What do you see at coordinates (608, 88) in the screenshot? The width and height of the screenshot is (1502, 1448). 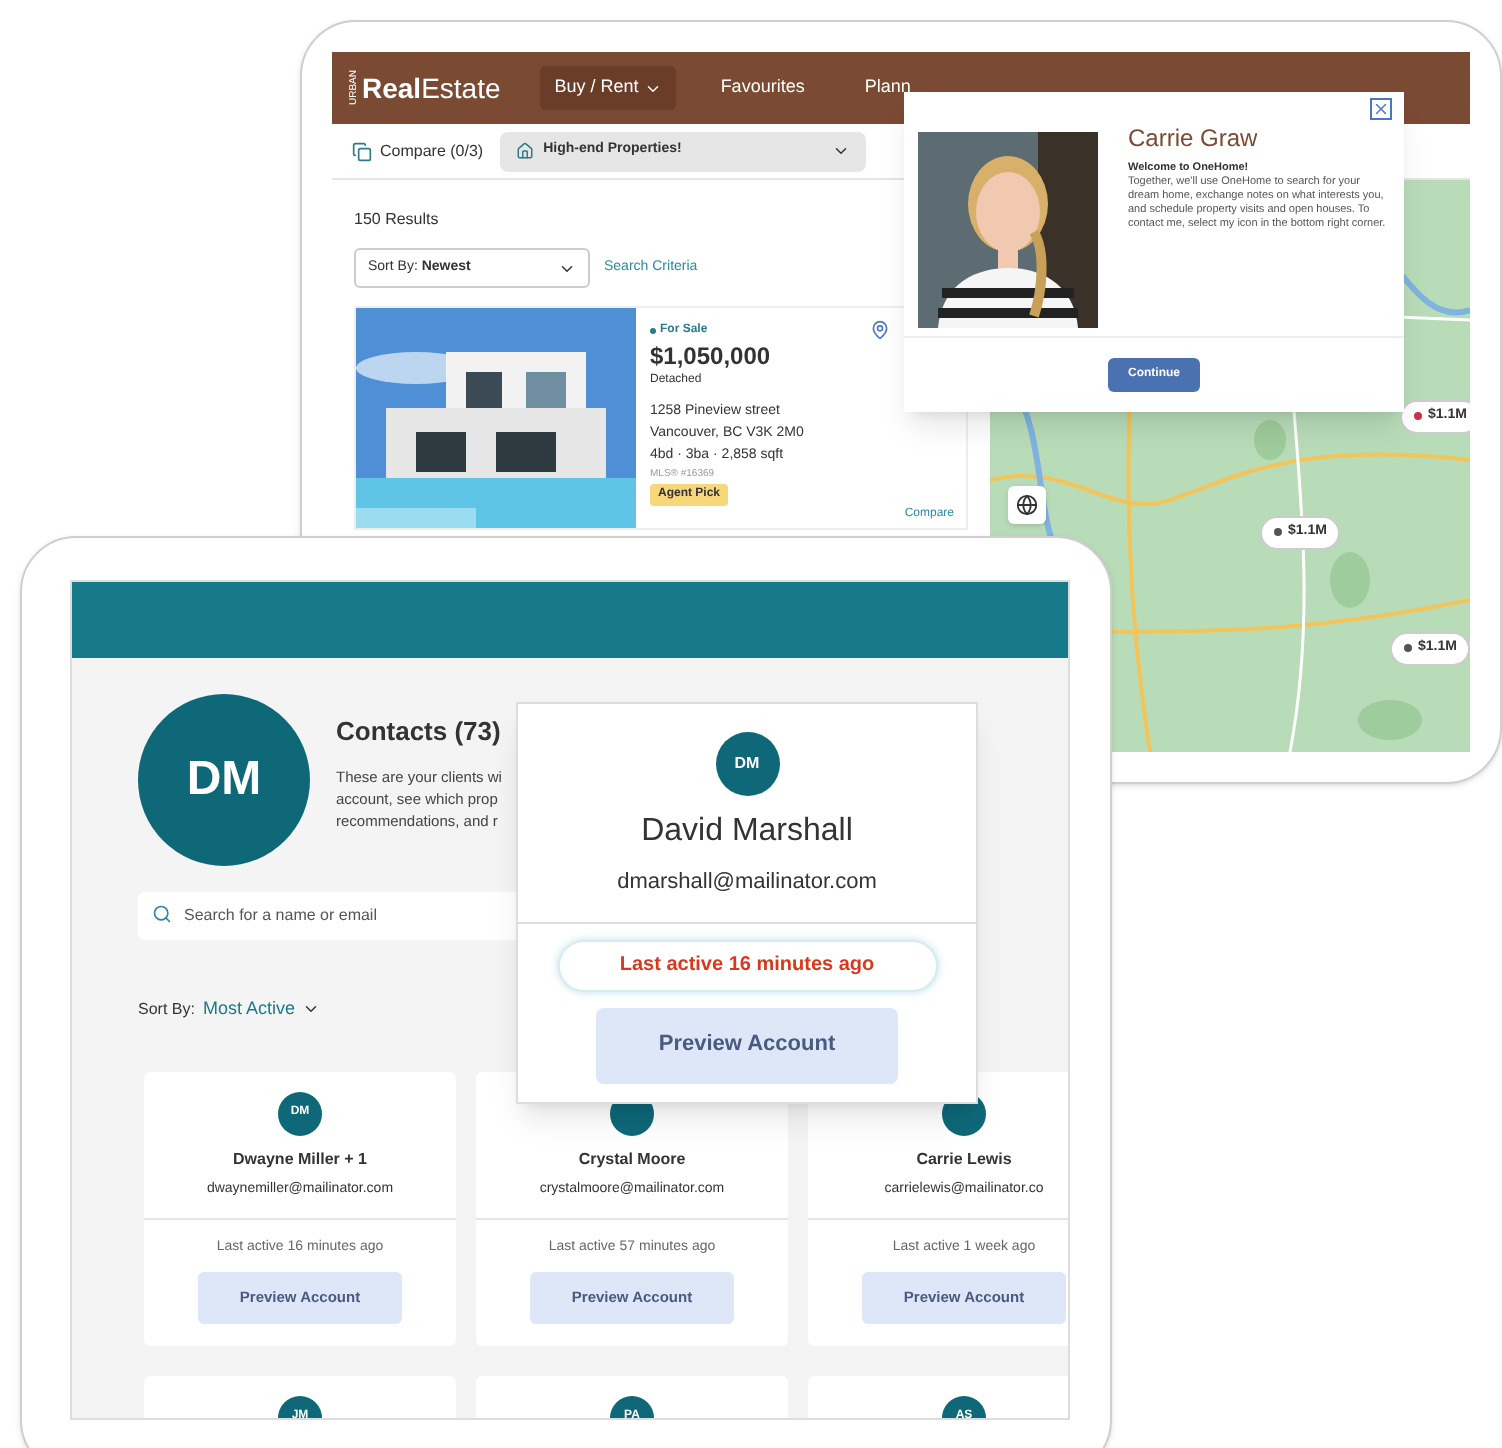 I see `nav-dropdown: Buy / Rent` at bounding box center [608, 88].